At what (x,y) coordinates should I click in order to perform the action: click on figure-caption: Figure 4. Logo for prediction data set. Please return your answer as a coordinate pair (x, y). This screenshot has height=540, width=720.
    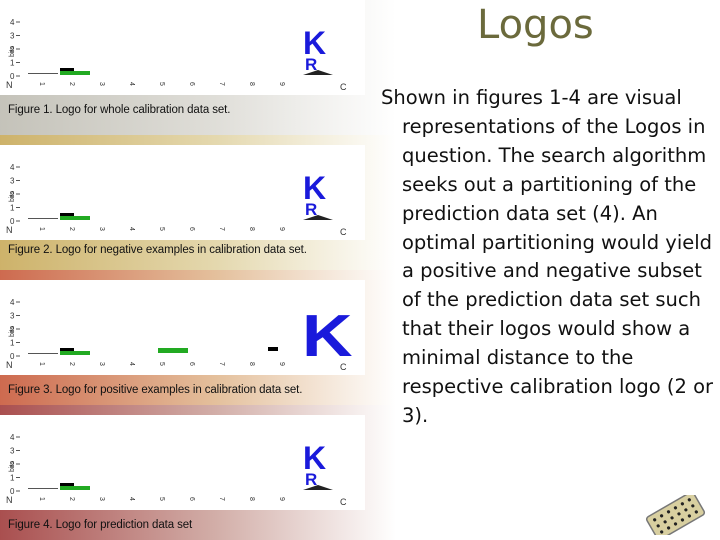
    Looking at the image, I should click on (100, 525).